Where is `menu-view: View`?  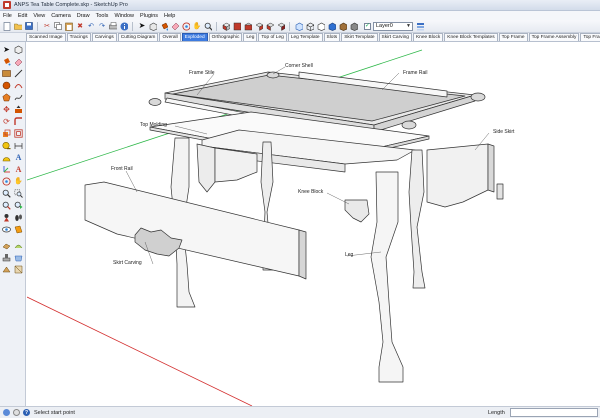 menu-view: View is located at coordinates (39, 16).